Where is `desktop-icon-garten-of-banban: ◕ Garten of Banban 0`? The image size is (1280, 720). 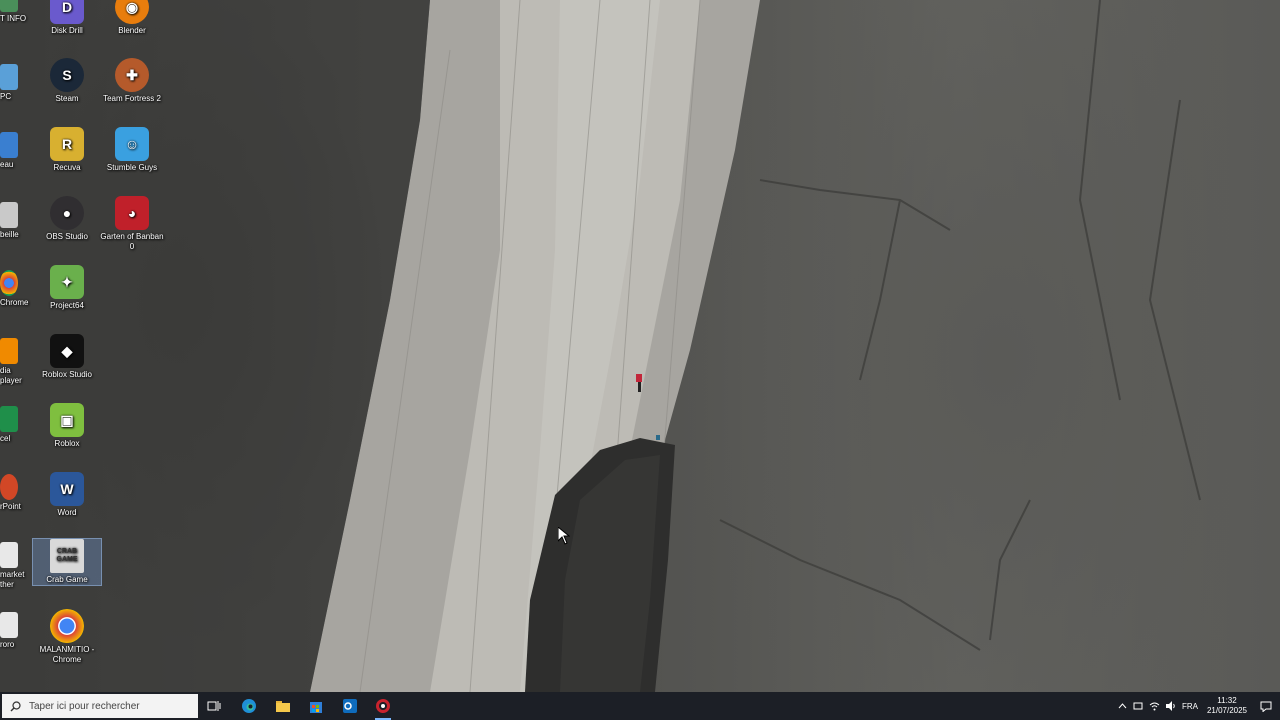 desktop-icon-garten-of-banban: ◕ Garten of Banban 0 is located at coordinates (132, 224).